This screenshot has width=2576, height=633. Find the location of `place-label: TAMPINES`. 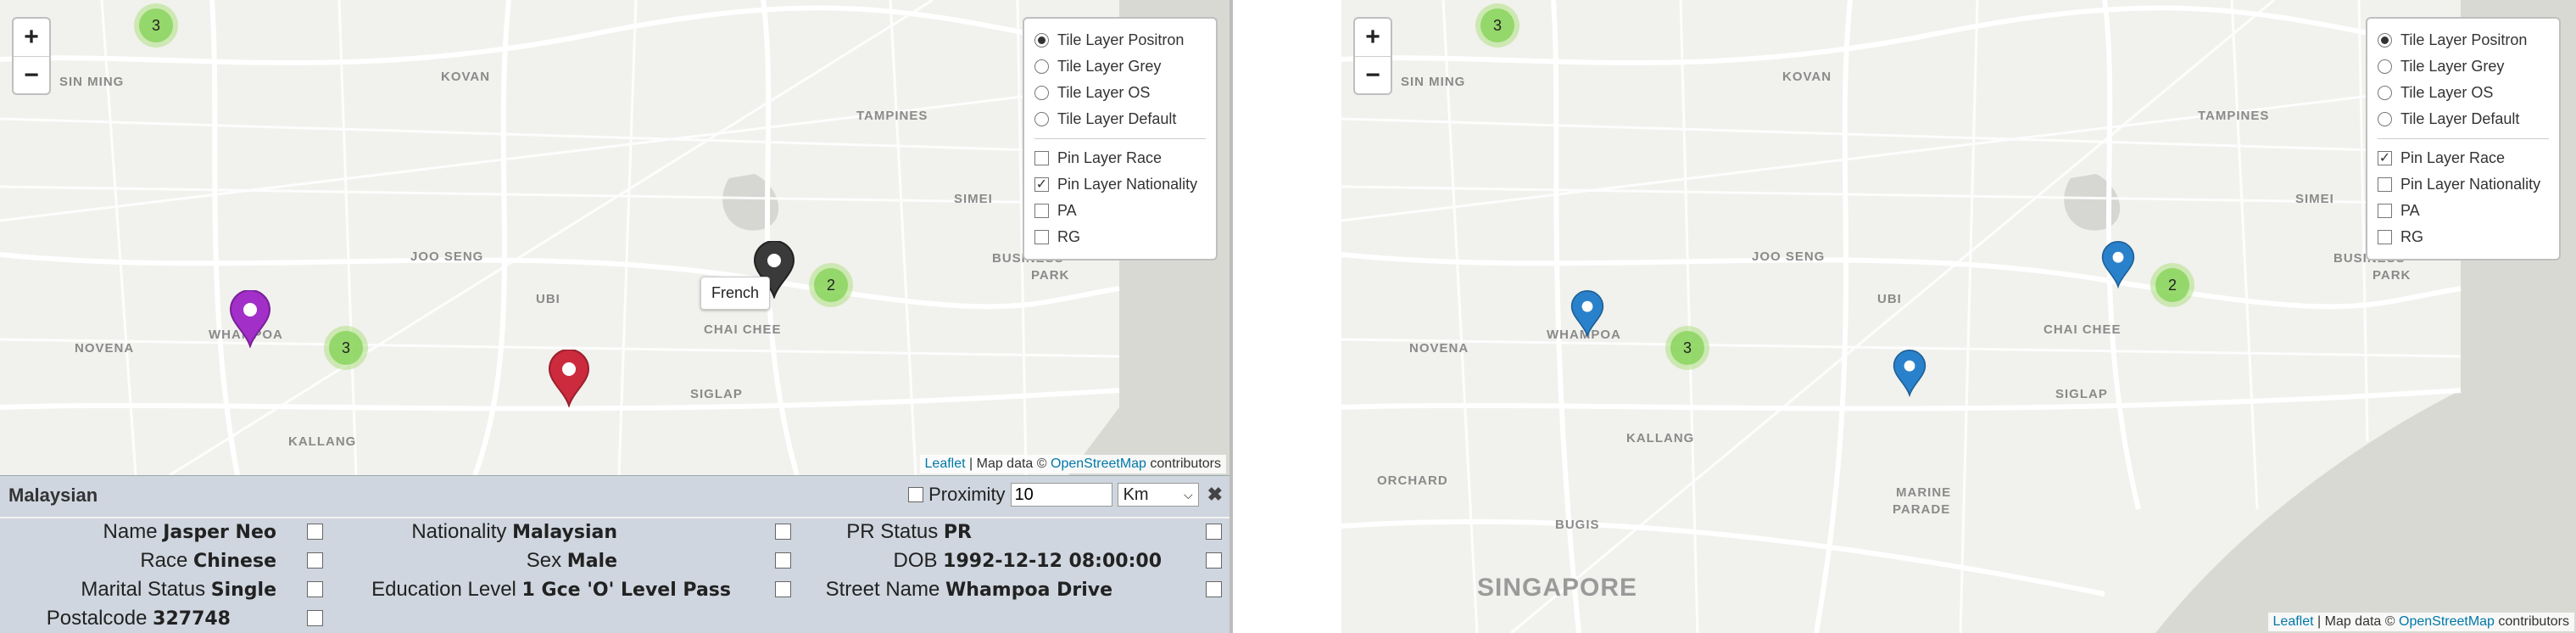

place-label: TAMPINES is located at coordinates (2234, 116).